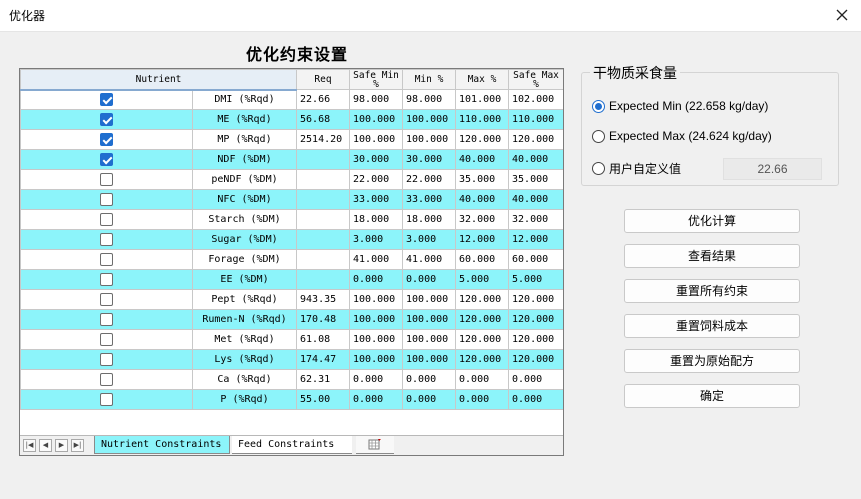 Image resolution: width=861 pixels, height=499 pixels. I want to click on tab-feed-constraints: Feed Constraints, so click(292, 445).